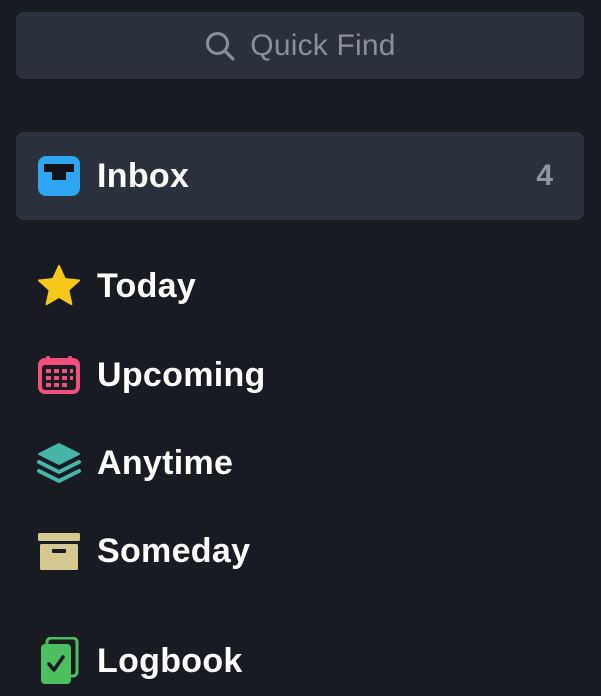  What do you see at coordinates (143, 175) in the screenshot?
I see `nav-item-label: Inbox` at bounding box center [143, 175].